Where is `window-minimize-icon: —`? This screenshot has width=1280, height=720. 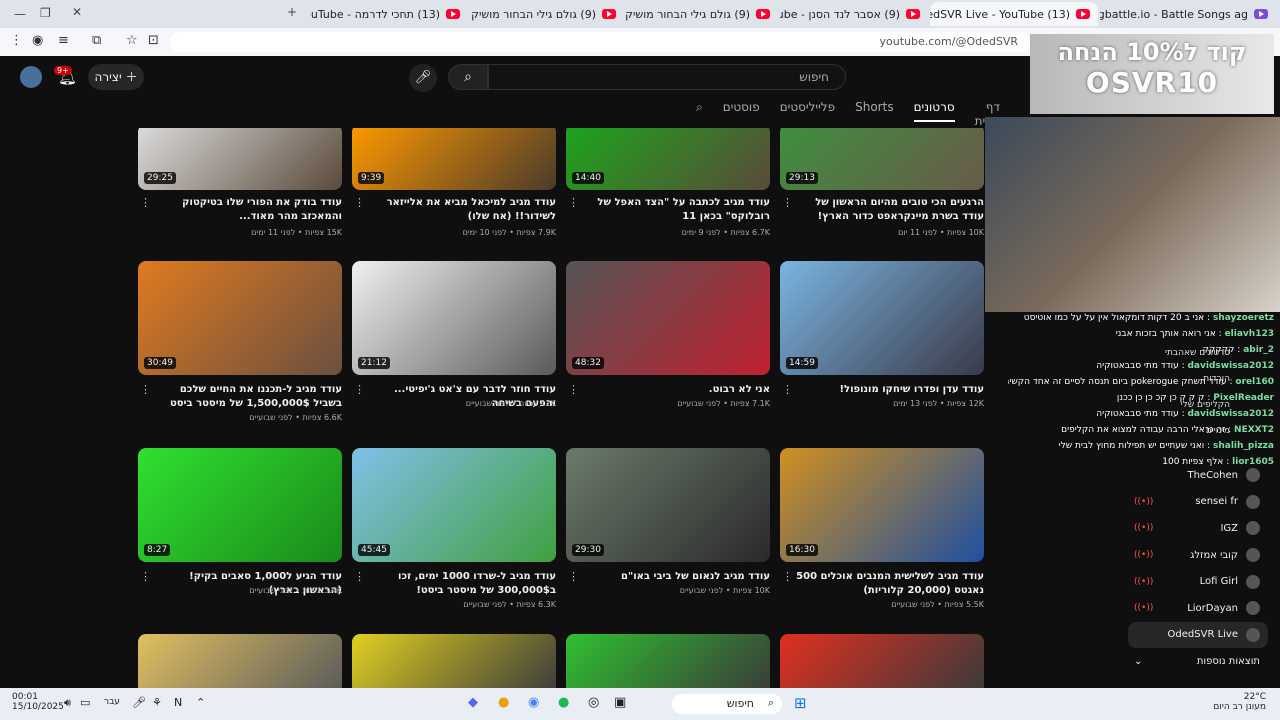 window-minimize-icon: — is located at coordinates (20, 14).